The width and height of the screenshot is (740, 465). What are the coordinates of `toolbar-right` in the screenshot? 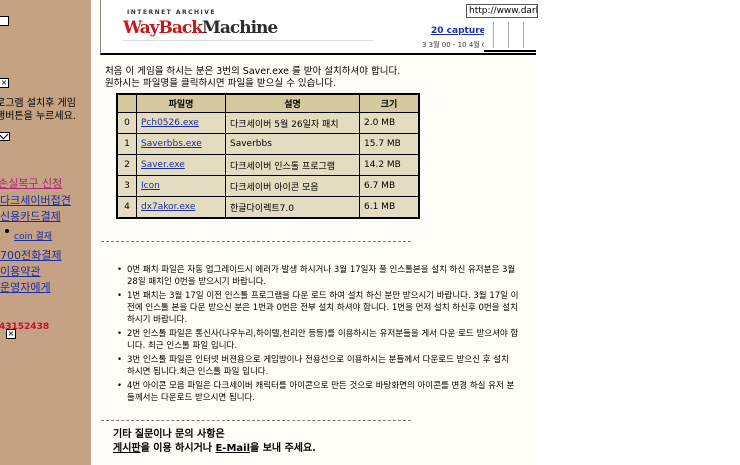 It's located at (510, 36).